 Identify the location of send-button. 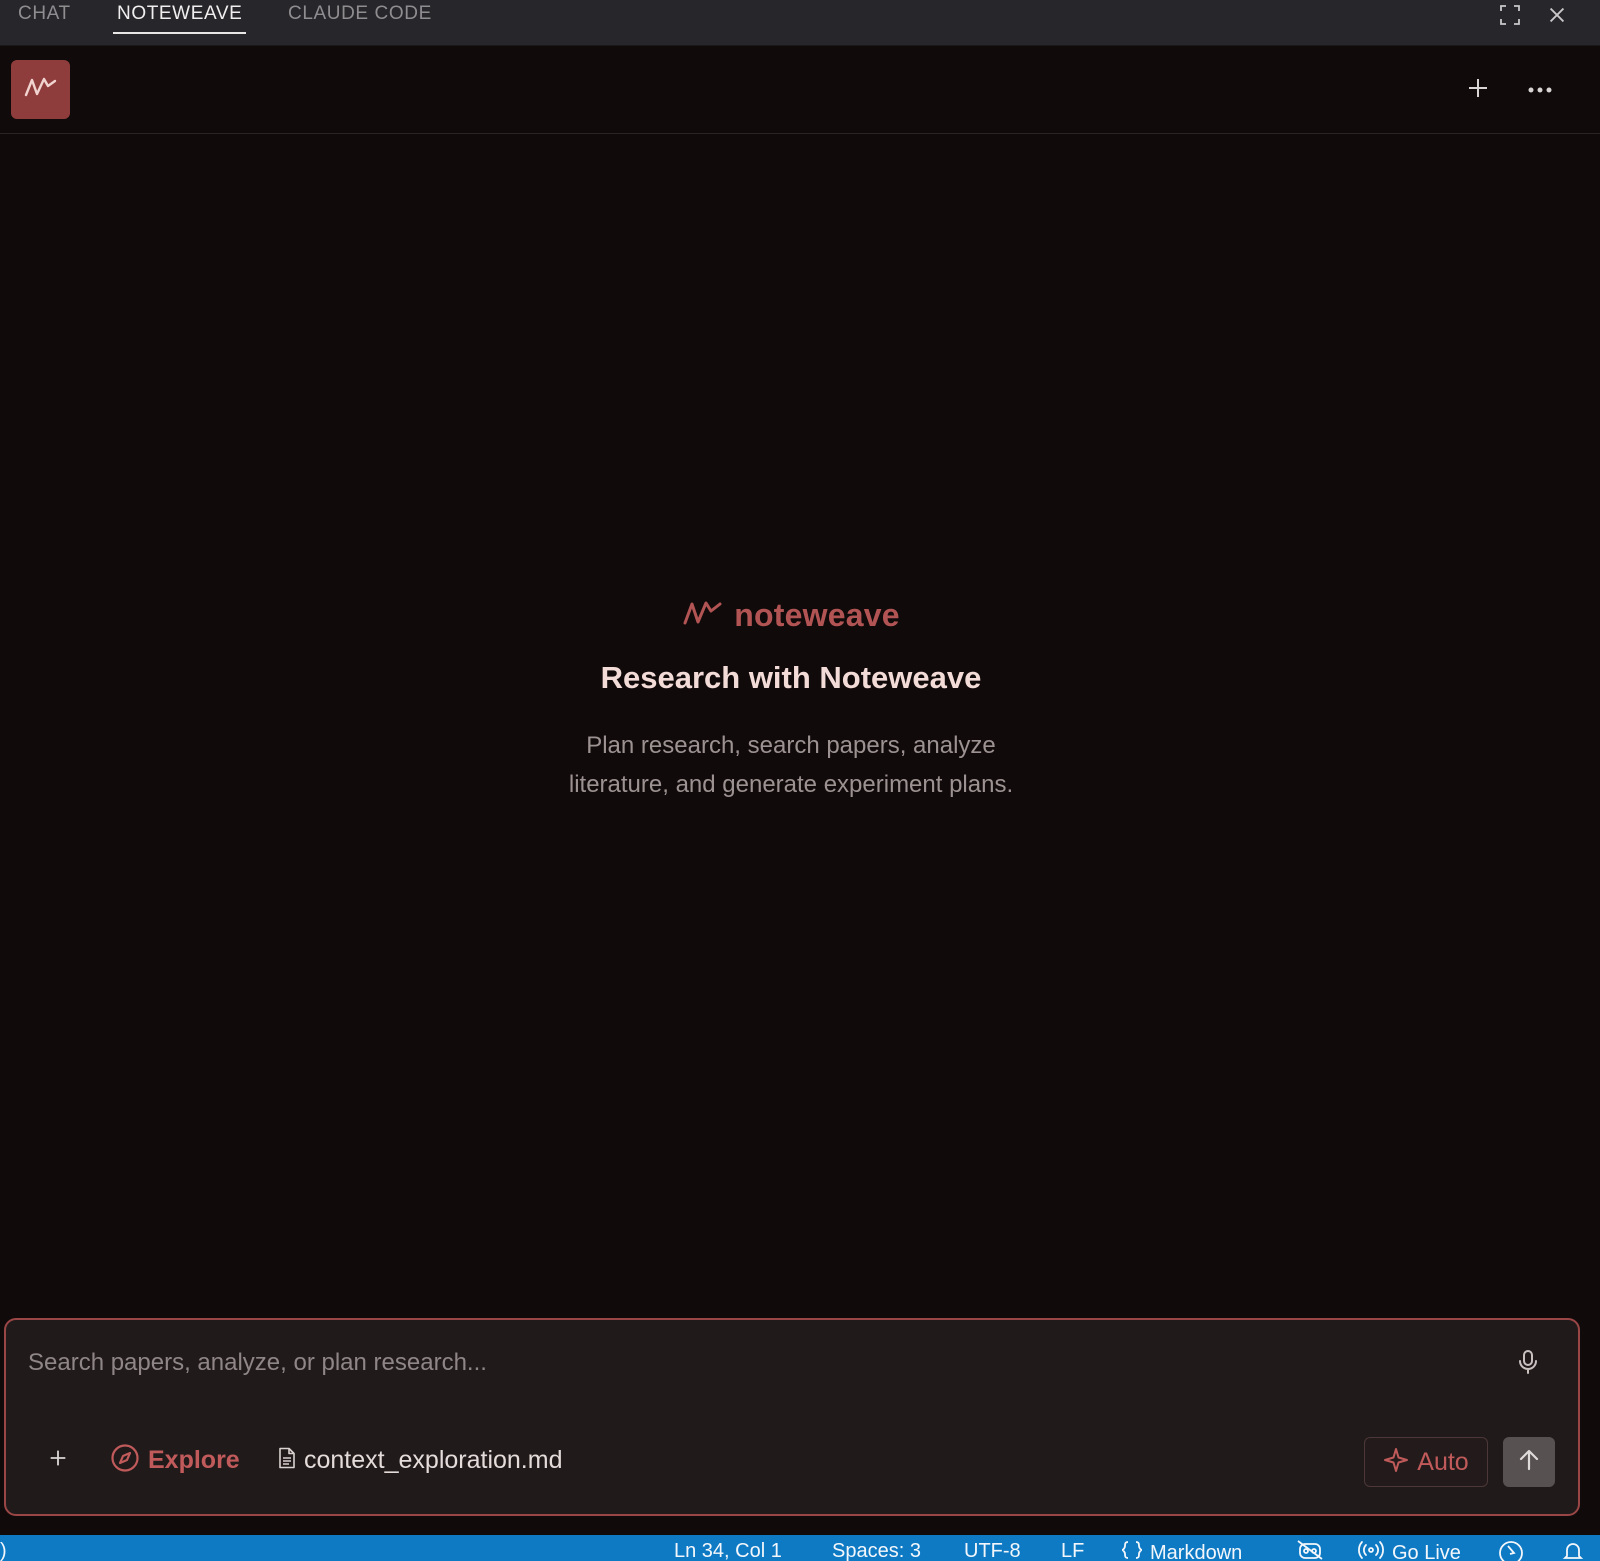
(1529, 1462).